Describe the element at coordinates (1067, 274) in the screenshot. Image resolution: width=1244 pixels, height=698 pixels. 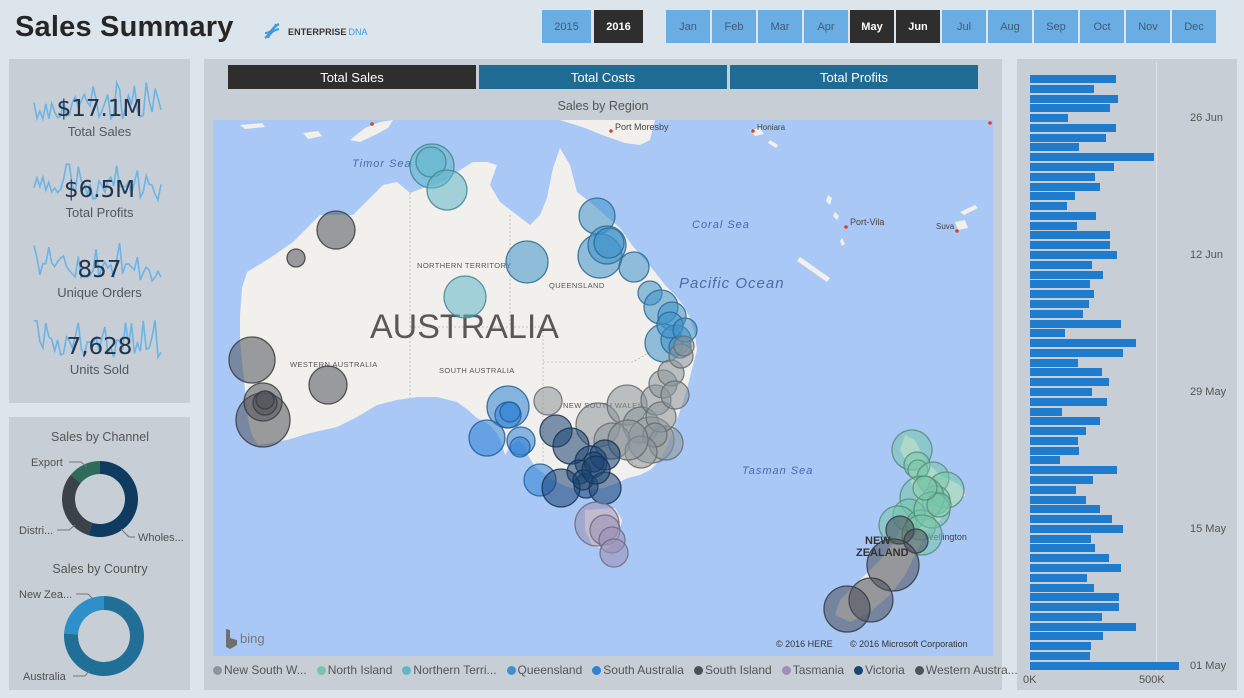
I see `bar-10-jun` at that location.